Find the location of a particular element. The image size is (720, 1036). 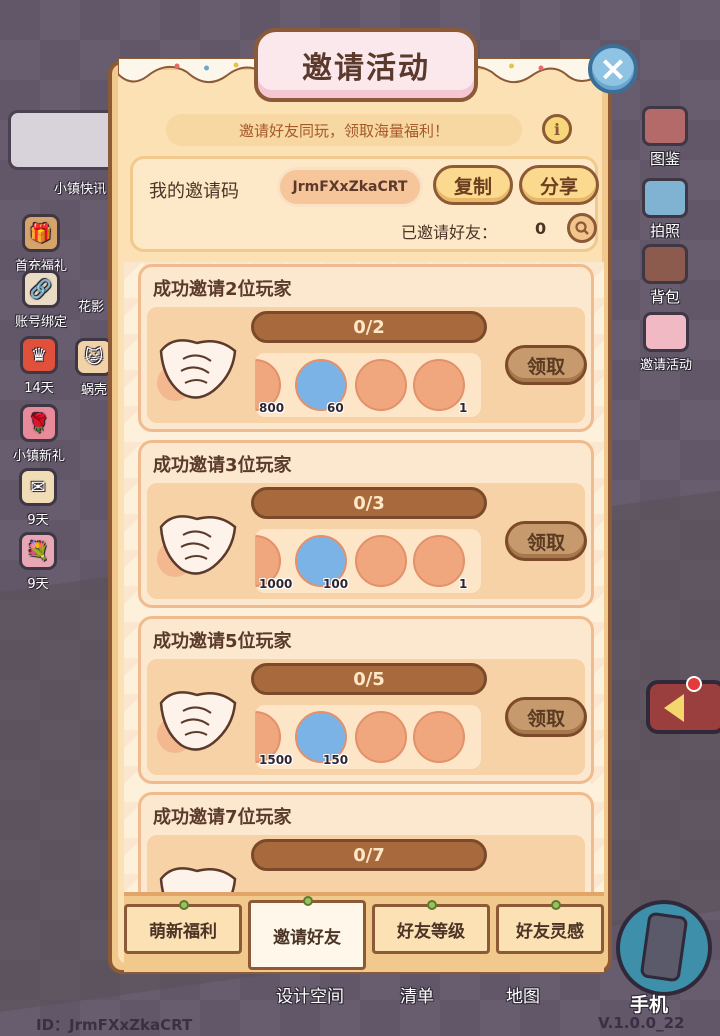

left-item-town-gift: 🌹 小镇新礼 is located at coordinates (39, 434).